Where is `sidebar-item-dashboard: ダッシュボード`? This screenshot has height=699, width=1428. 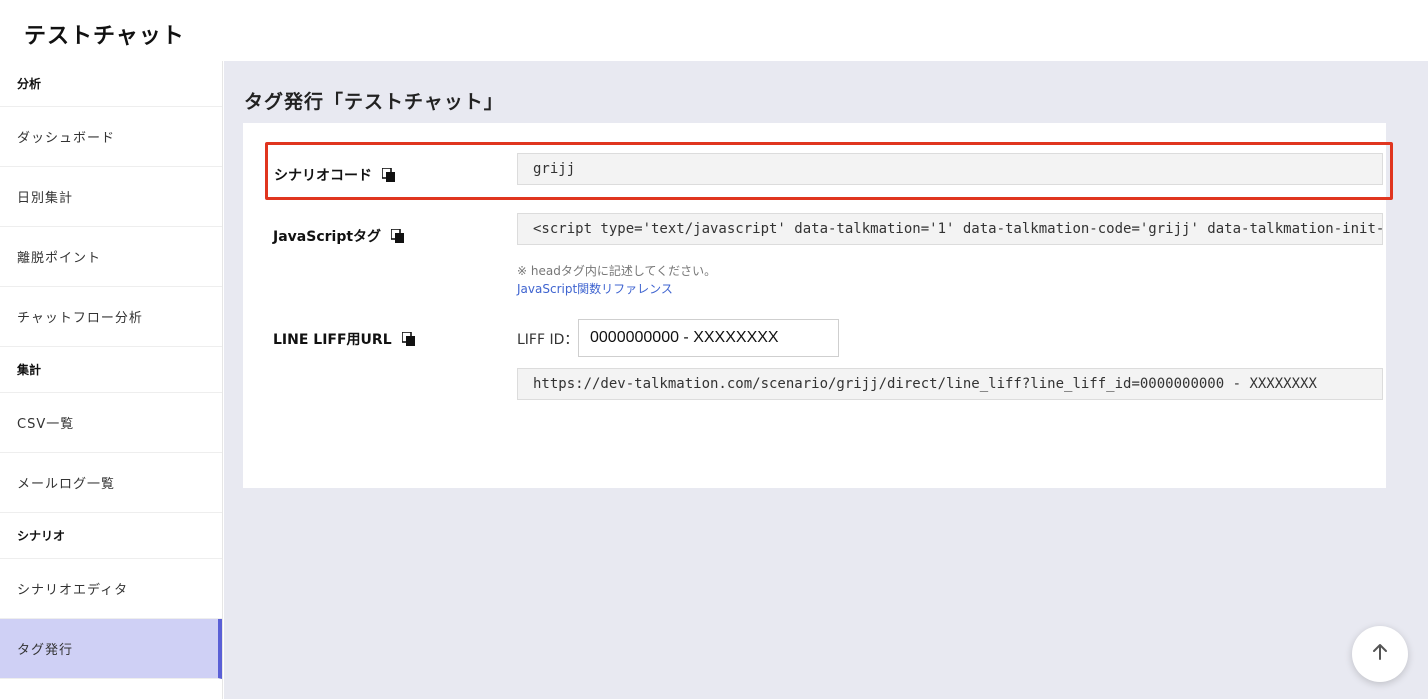 sidebar-item-dashboard: ダッシュボード is located at coordinates (111, 137).